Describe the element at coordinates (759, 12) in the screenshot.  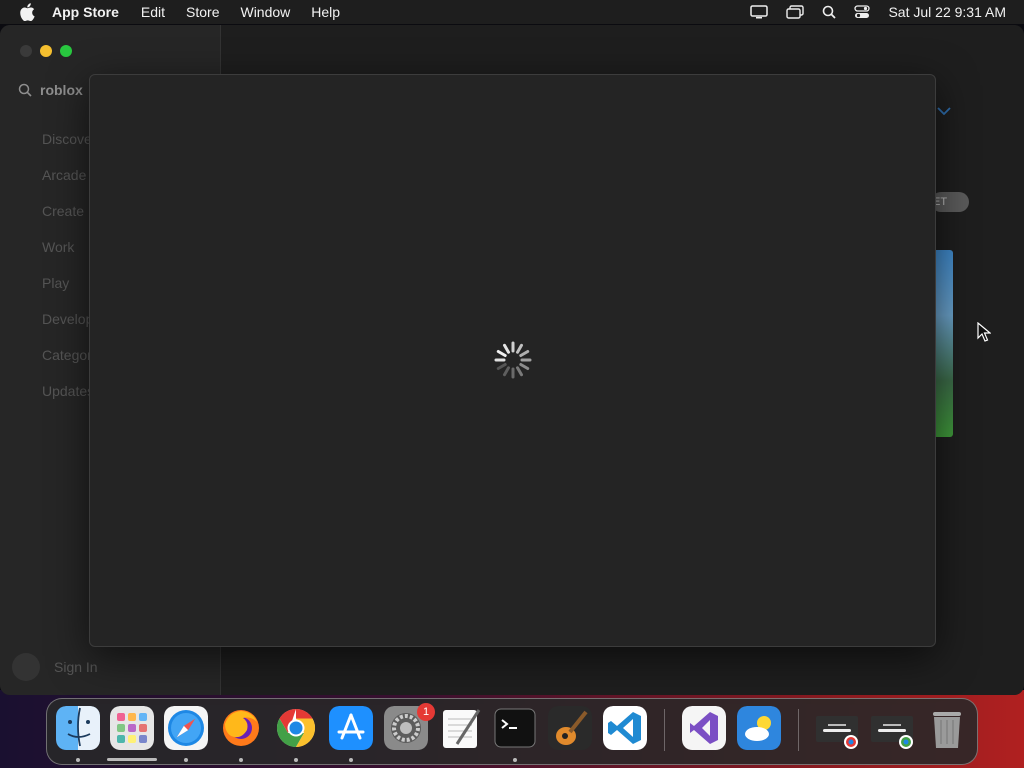
I see `display-icon` at that location.